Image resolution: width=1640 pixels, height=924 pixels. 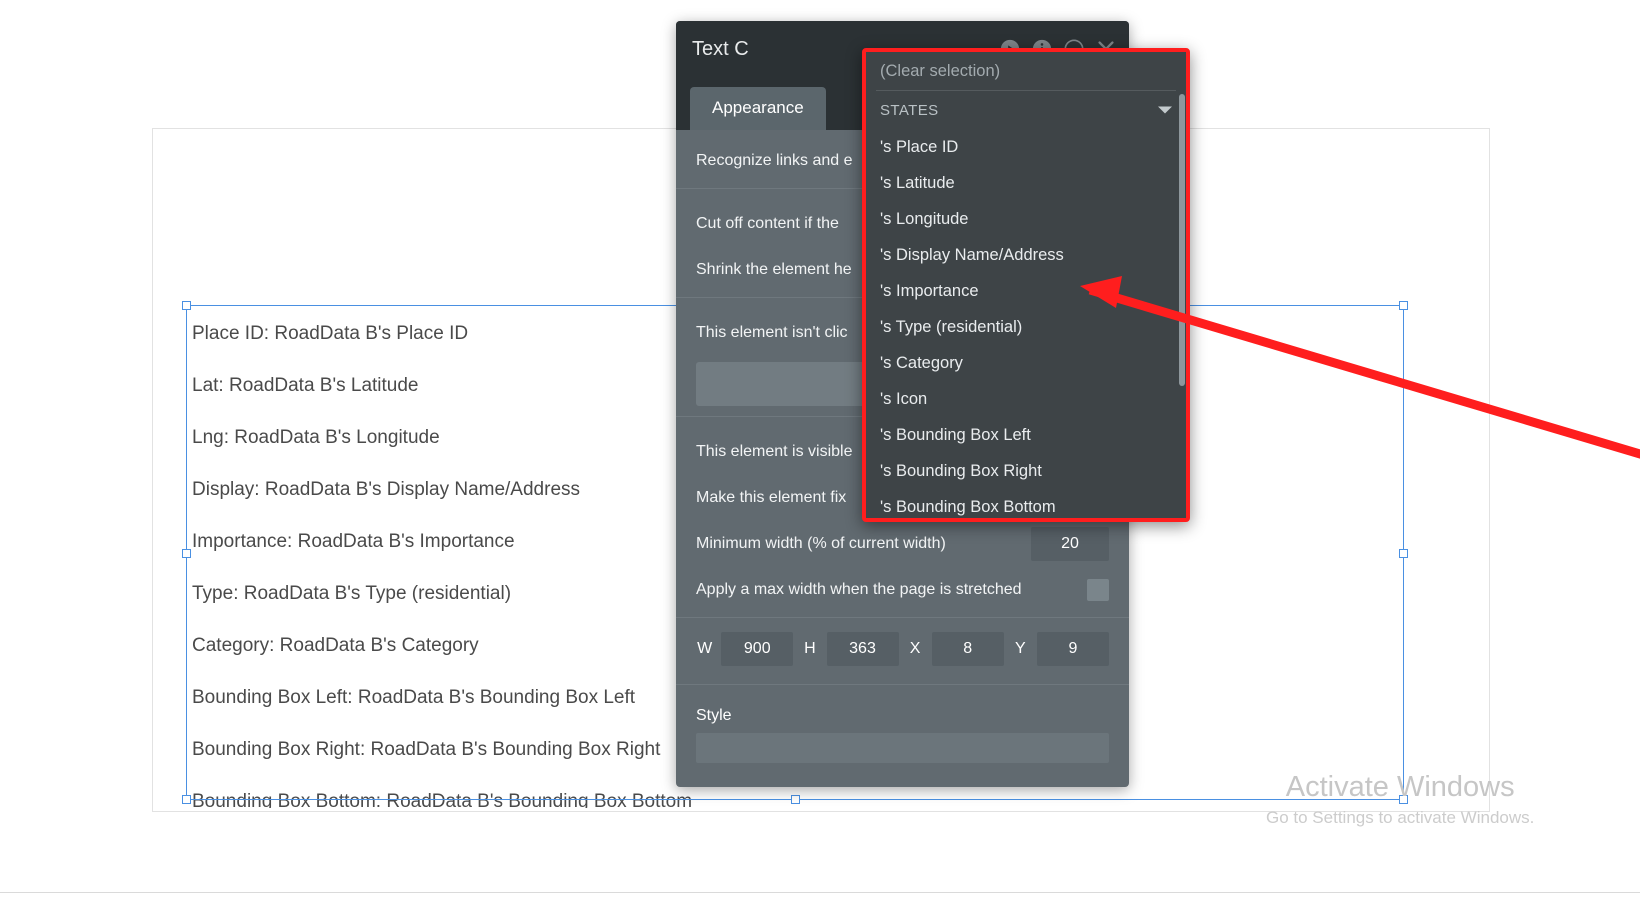 What do you see at coordinates (767, 223) in the screenshot?
I see `cut-off-label: Cut off content if the` at bounding box center [767, 223].